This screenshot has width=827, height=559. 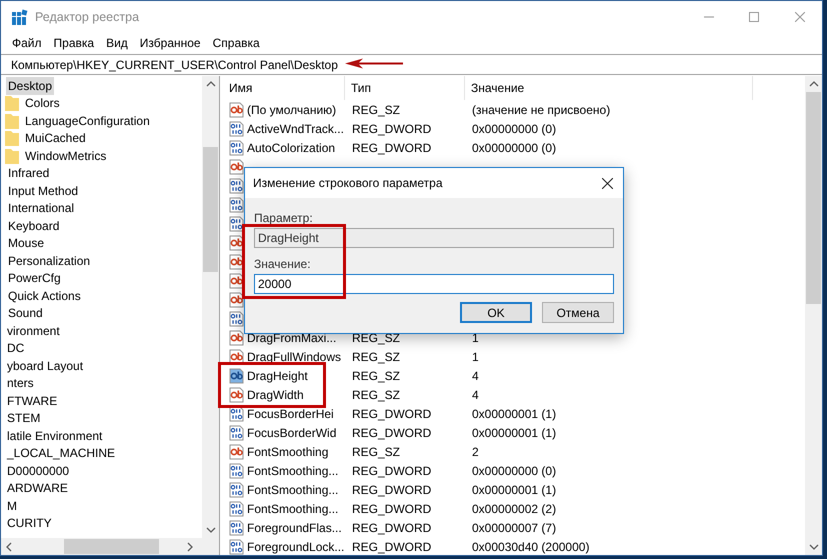 I want to click on tree-item: FTWARE, so click(x=32, y=401).